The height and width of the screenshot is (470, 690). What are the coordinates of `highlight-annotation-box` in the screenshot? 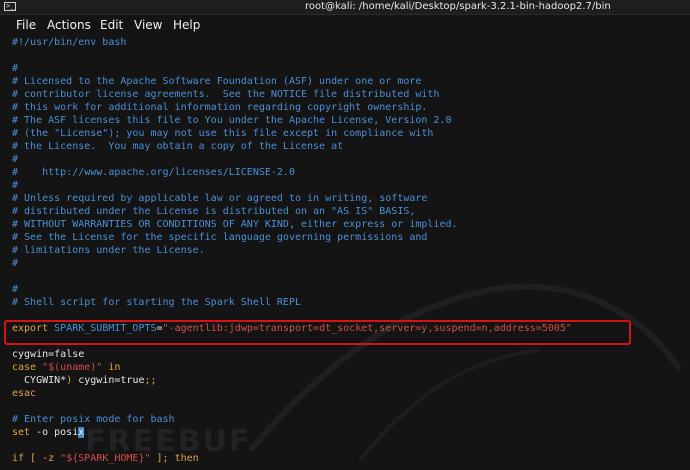 It's located at (317, 332).